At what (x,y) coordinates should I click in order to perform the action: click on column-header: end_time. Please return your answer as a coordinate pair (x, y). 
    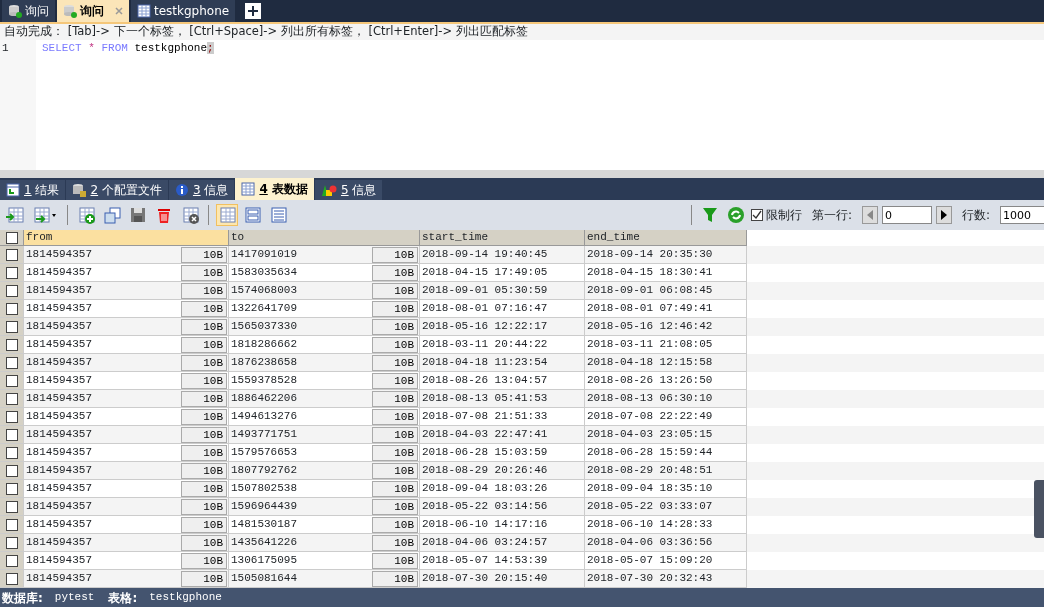
    Looking at the image, I should click on (666, 238).